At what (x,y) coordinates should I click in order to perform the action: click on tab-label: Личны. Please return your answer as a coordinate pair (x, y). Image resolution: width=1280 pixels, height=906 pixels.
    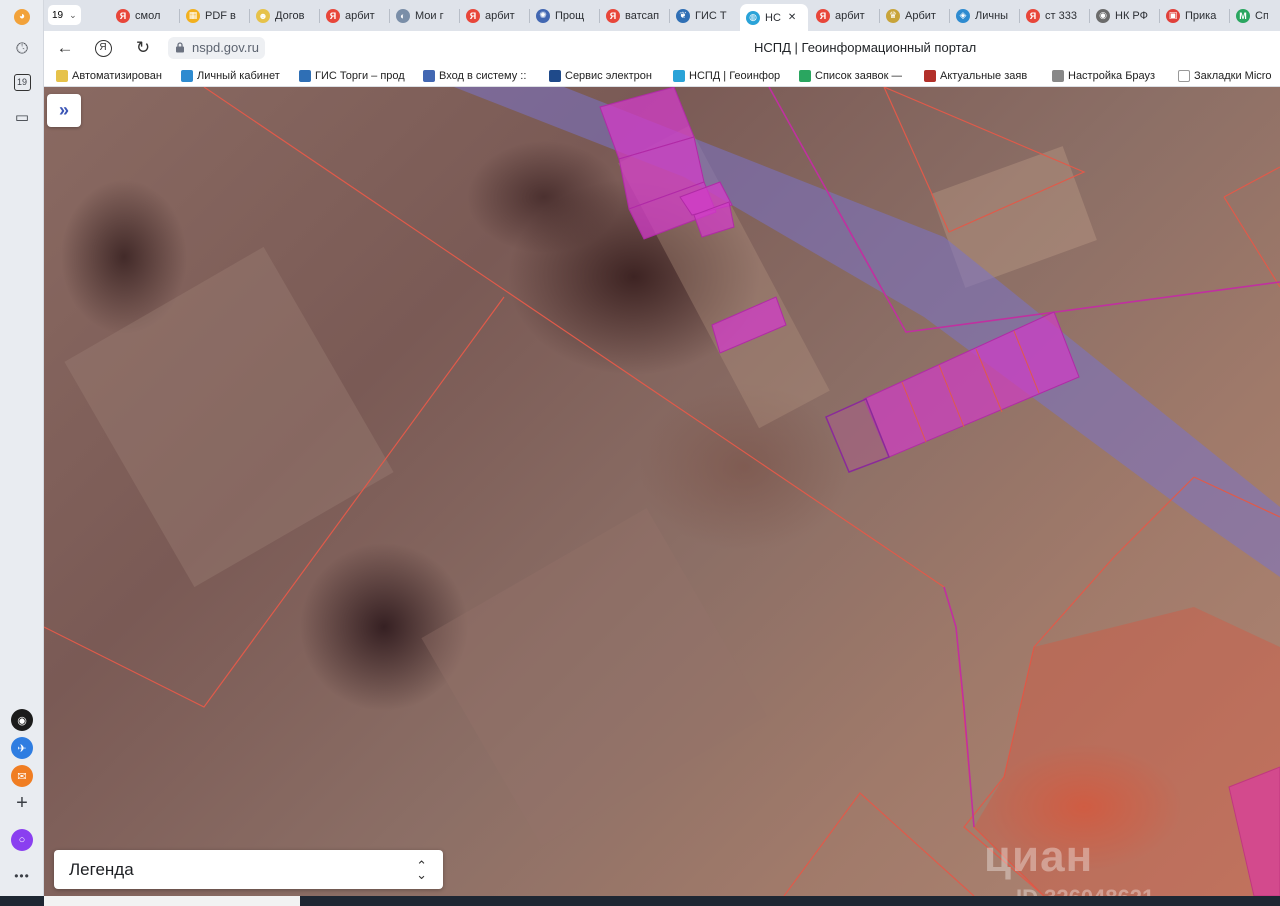
    Looking at the image, I should click on (992, 15).